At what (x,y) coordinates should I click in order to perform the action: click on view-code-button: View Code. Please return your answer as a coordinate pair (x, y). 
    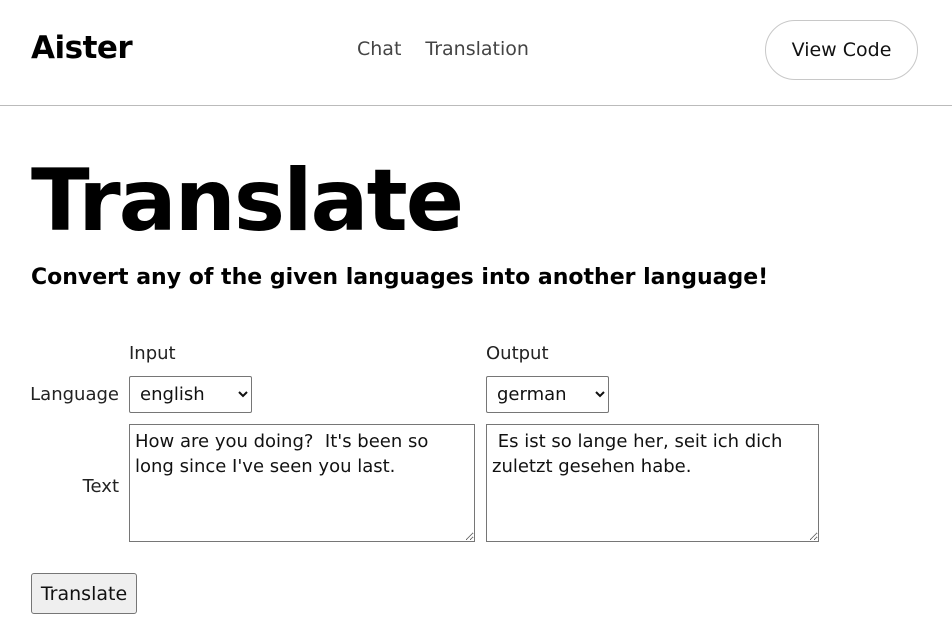
    Looking at the image, I should click on (841, 50).